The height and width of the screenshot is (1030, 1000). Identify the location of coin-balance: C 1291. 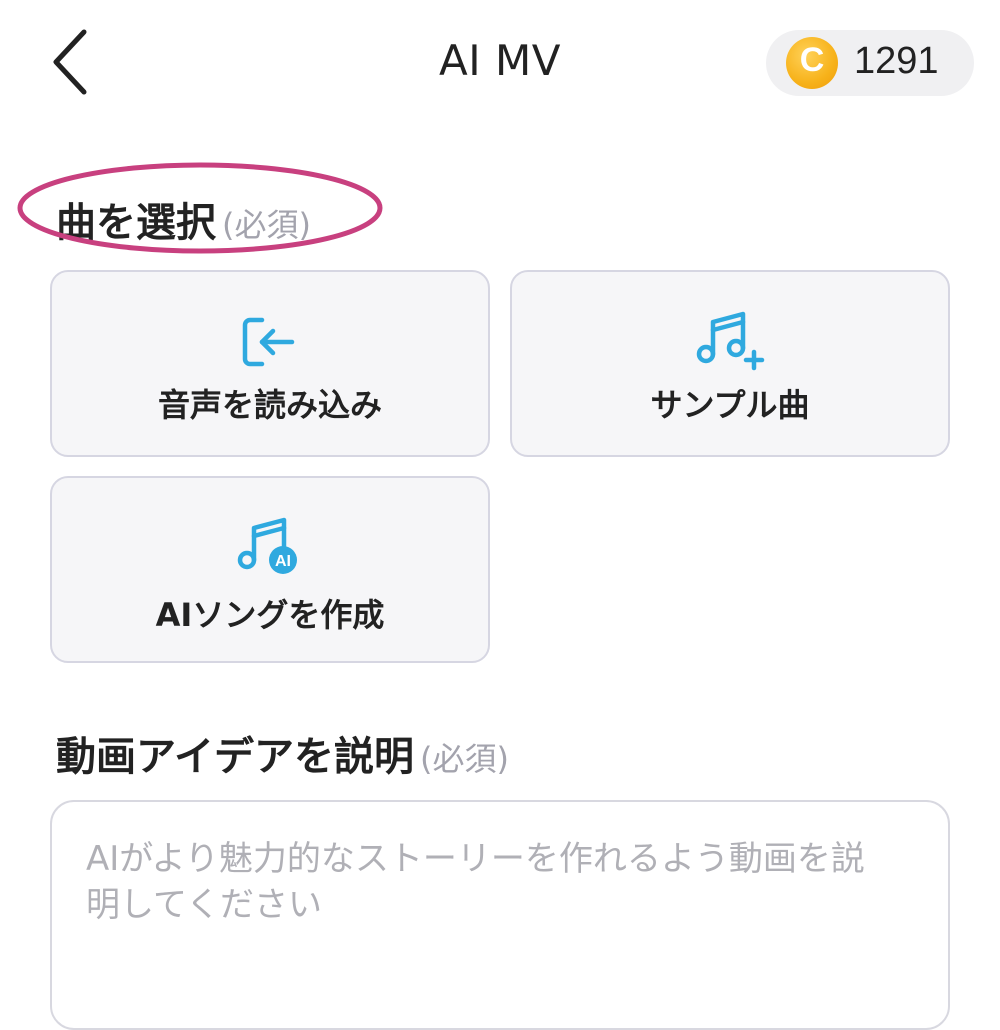
(870, 63).